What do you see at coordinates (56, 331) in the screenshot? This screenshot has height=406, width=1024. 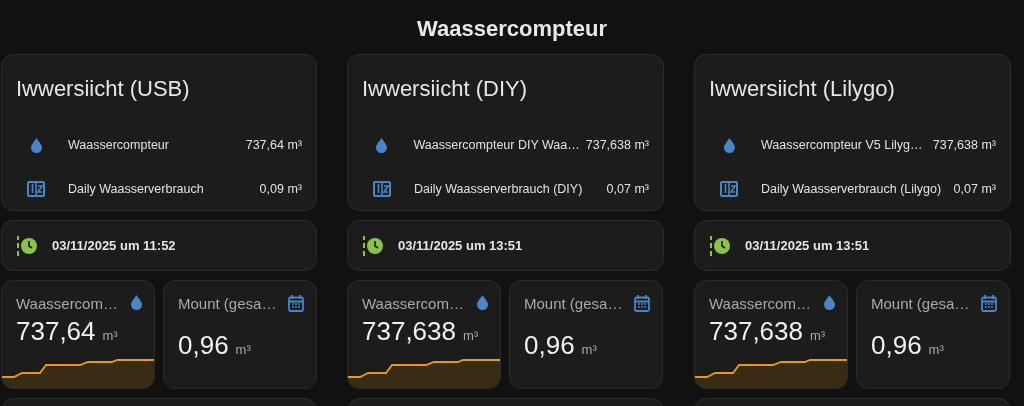 I see `tile-value: 737,64` at bounding box center [56, 331].